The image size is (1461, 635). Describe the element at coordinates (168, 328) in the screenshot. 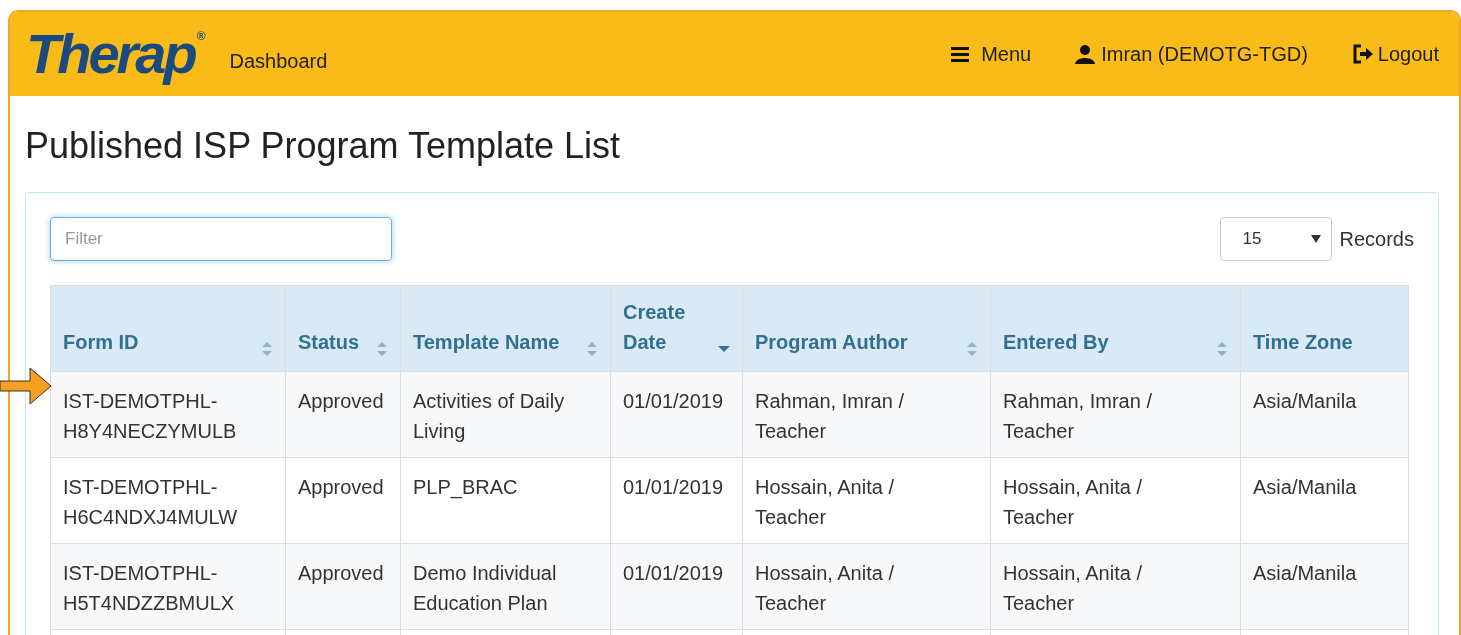

I see `column-header: Form ID` at that location.